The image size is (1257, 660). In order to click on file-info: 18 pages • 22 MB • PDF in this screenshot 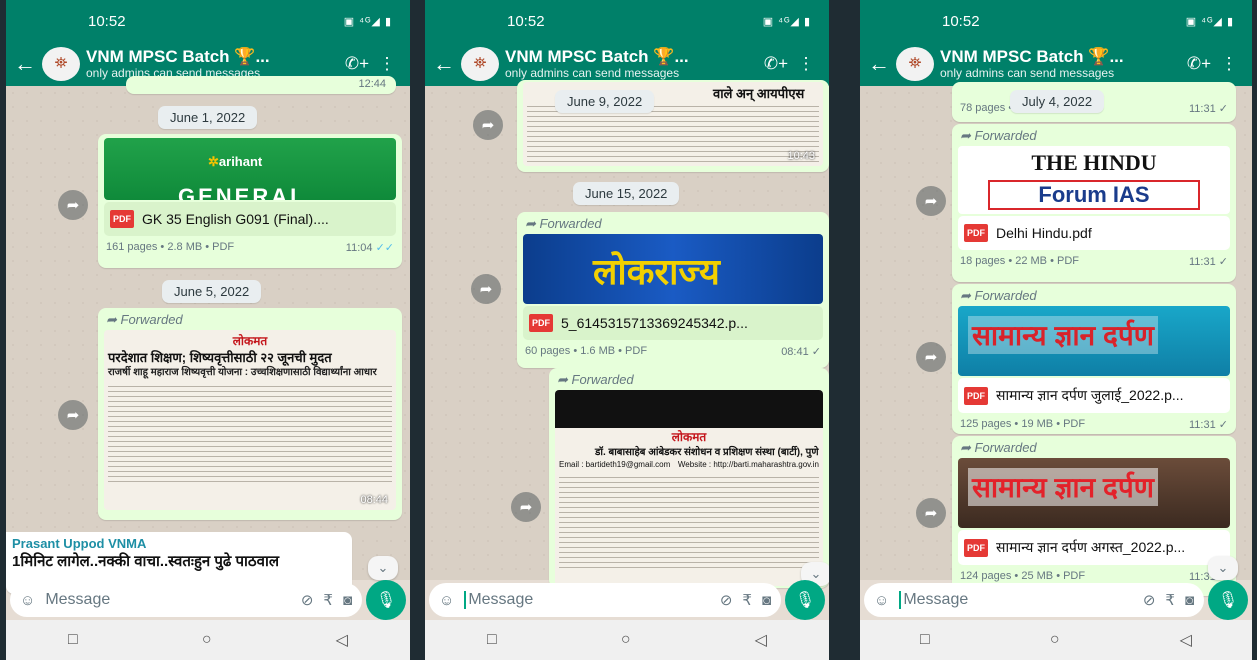, I will do `click(1019, 261)`.